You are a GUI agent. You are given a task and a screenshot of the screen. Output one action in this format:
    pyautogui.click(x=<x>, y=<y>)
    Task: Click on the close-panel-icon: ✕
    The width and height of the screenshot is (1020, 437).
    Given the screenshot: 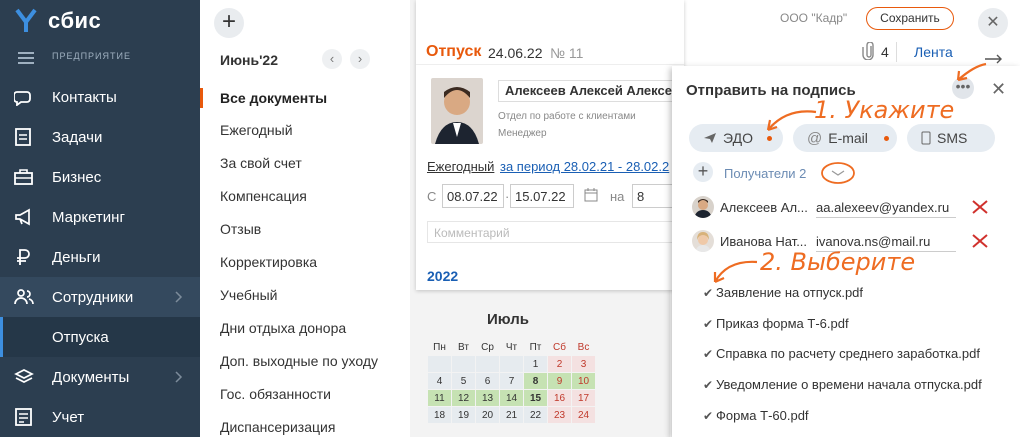 What is the action you would take?
    pyautogui.click(x=998, y=89)
    